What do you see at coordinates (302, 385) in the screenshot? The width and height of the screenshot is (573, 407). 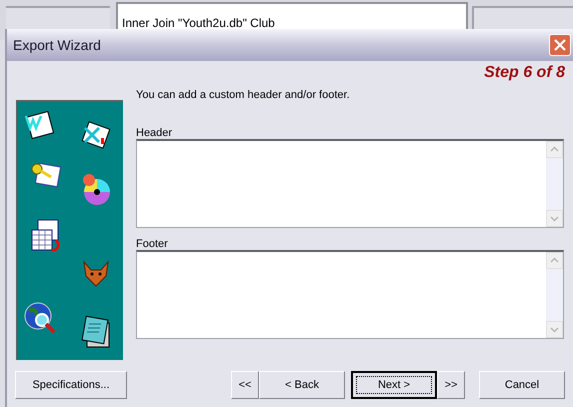 I see `wizard-button: < Back` at bounding box center [302, 385].